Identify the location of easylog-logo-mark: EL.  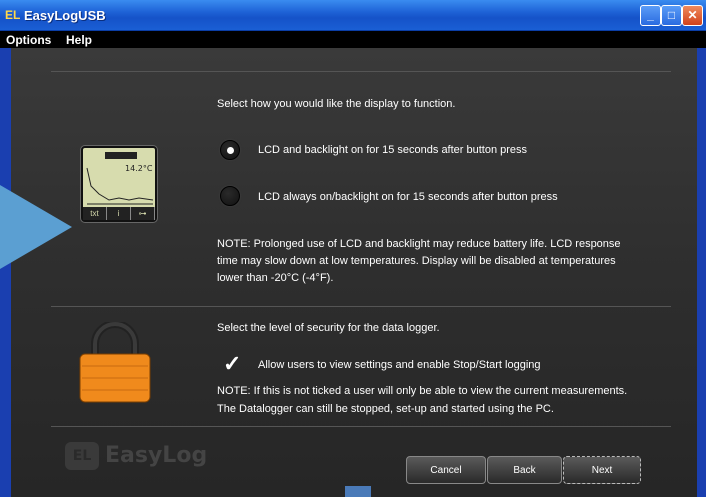
(82, 456).